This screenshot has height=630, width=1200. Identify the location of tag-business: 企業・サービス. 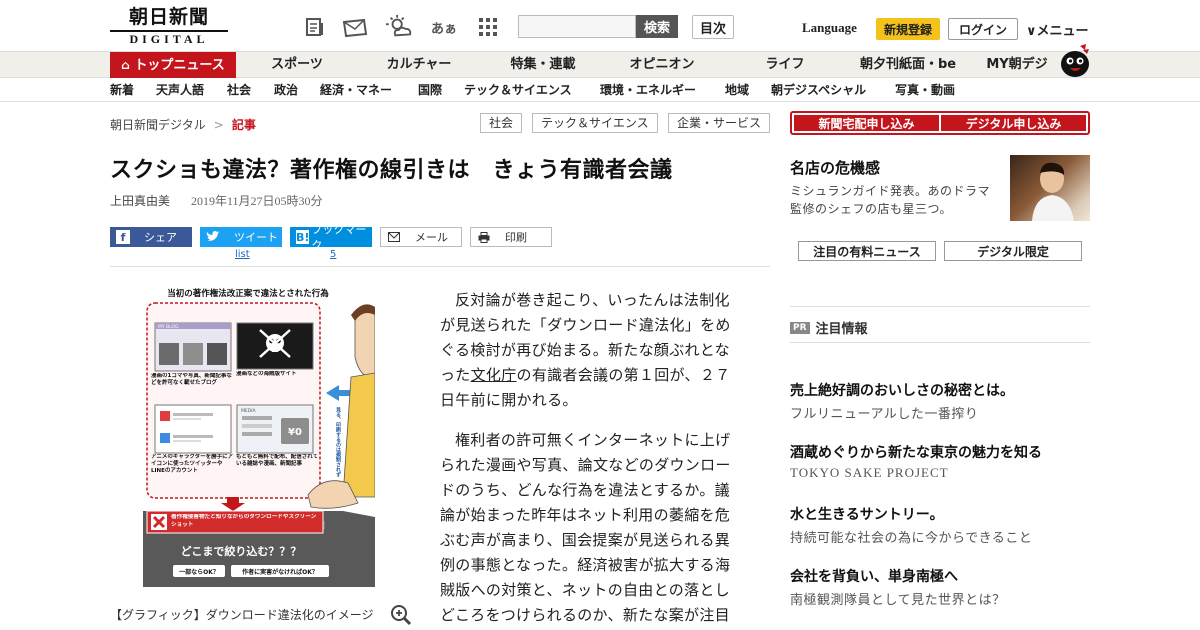
(719, 123).